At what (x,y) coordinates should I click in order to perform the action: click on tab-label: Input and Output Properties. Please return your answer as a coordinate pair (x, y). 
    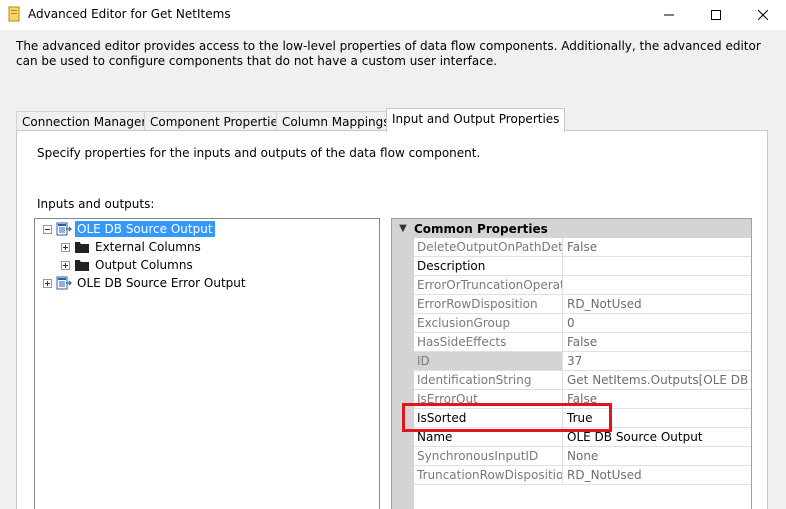
    Looking at the image, I should click on (476, 119).